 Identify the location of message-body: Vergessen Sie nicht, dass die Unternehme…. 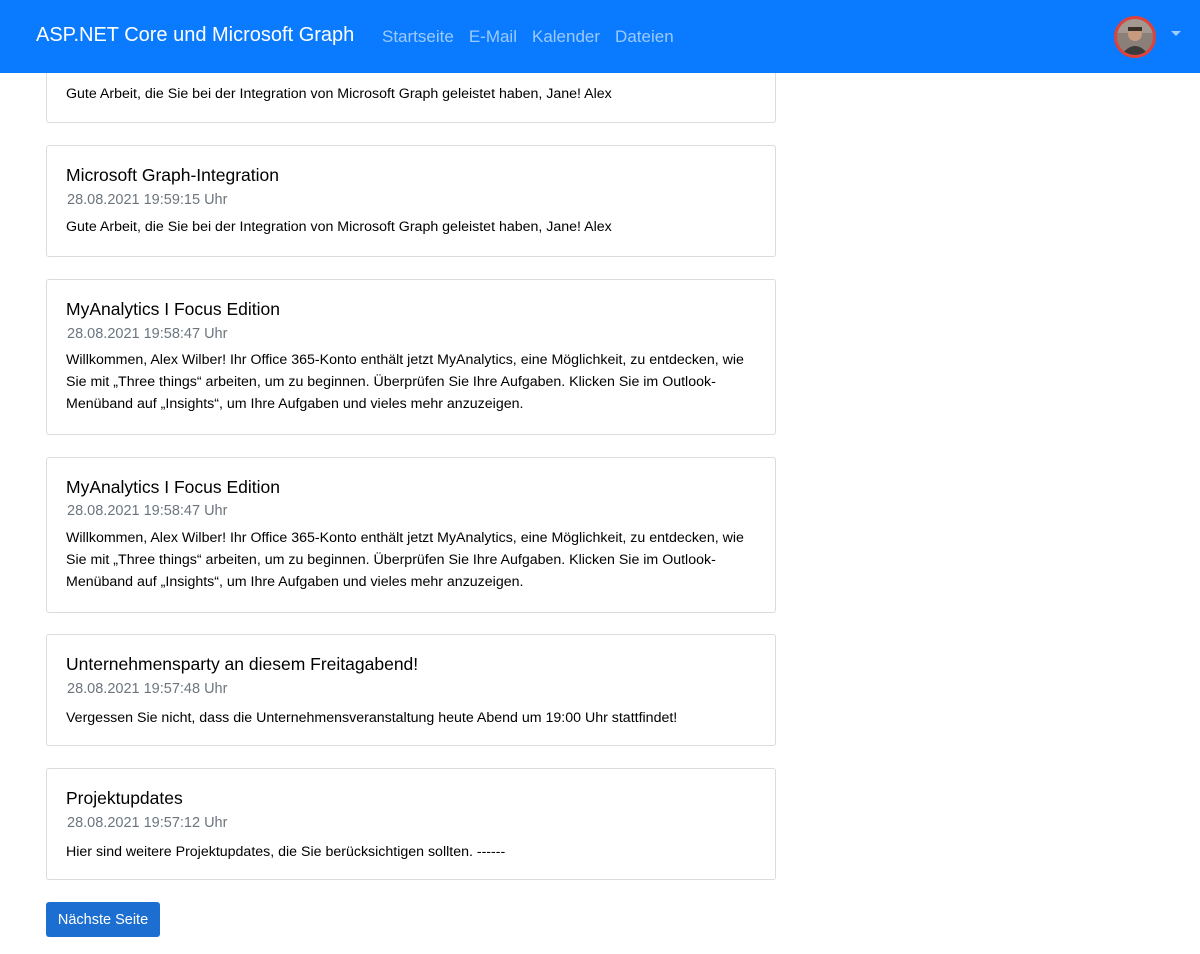
(372, 718).